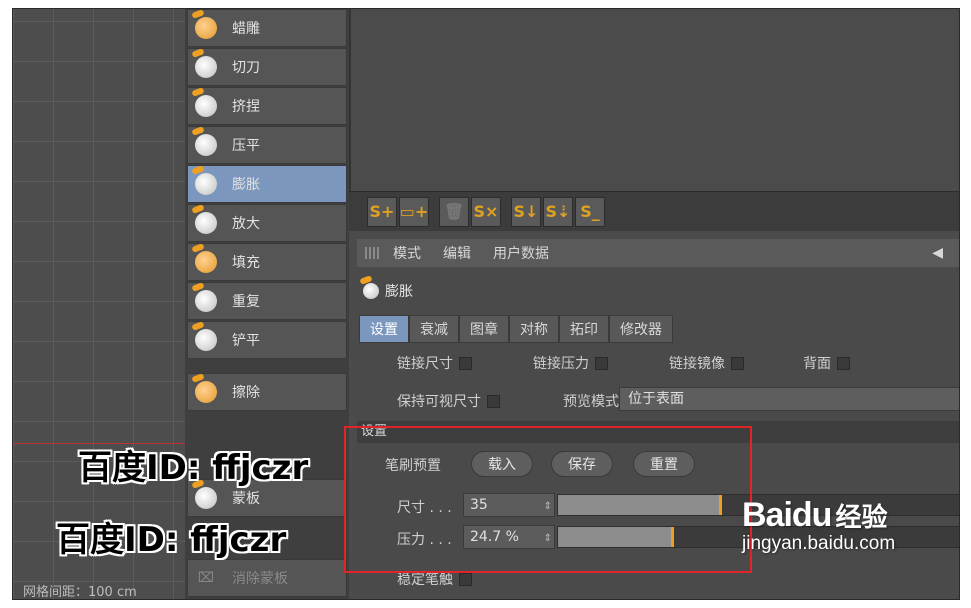  I want to click on add-folder-icon: ▭+, so click(414, 211).